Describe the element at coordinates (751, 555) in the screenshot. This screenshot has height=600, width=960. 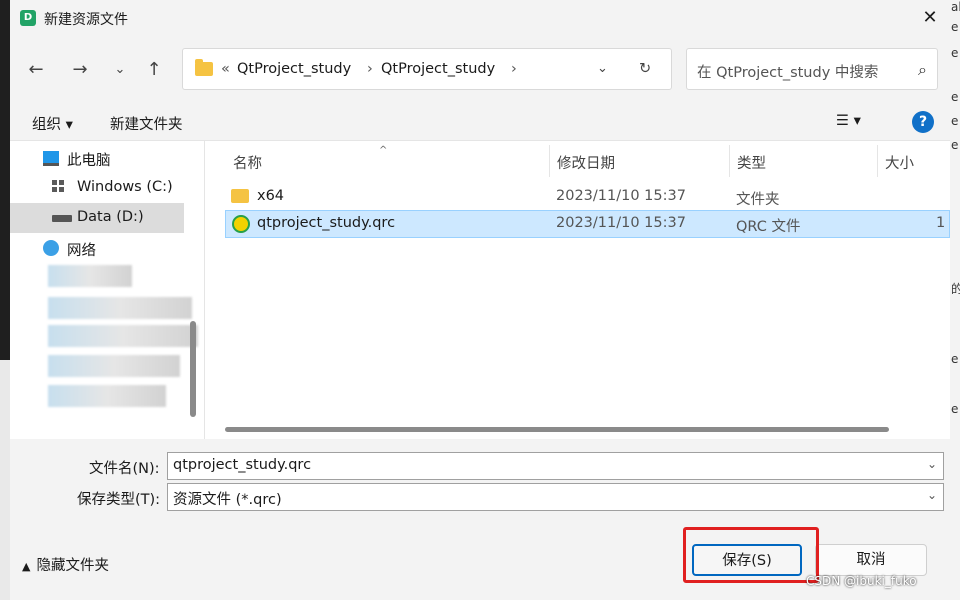
I see `annotation-highlight-box` at that location.